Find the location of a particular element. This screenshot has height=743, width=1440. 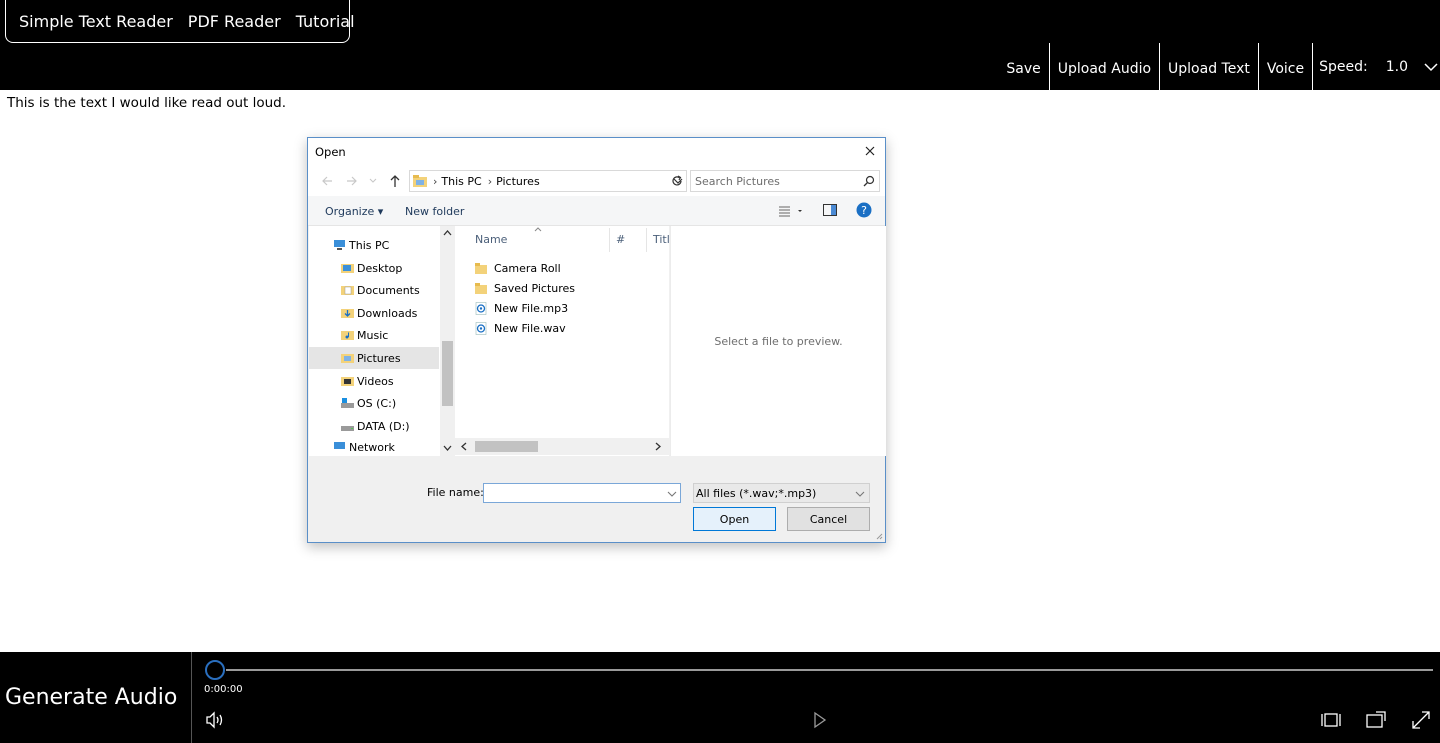

file-name: New File.mp3 is located at coordinates (531, 308).